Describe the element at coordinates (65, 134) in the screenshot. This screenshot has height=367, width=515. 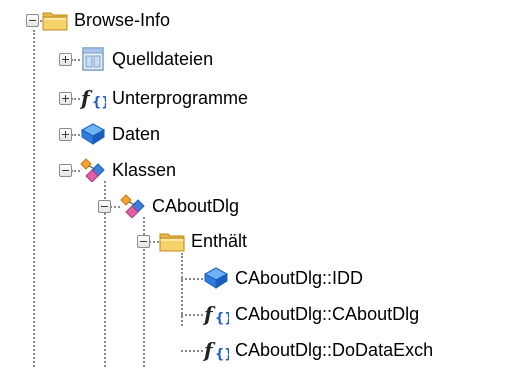
I see `expand-toggle-daten` at that location.